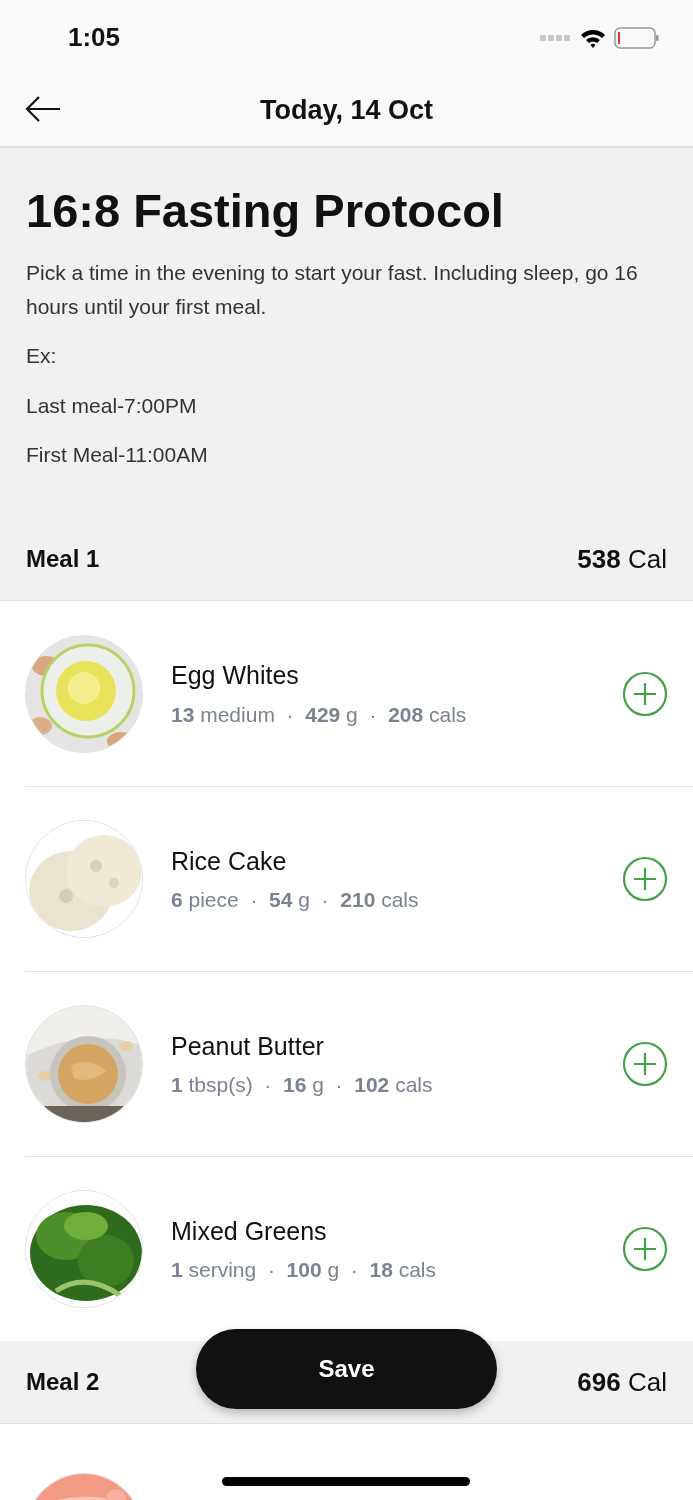  Describe the element at coordinates (112, 405) in the screenshot. I see `description-text: Last meal-7:00PM` at that location.